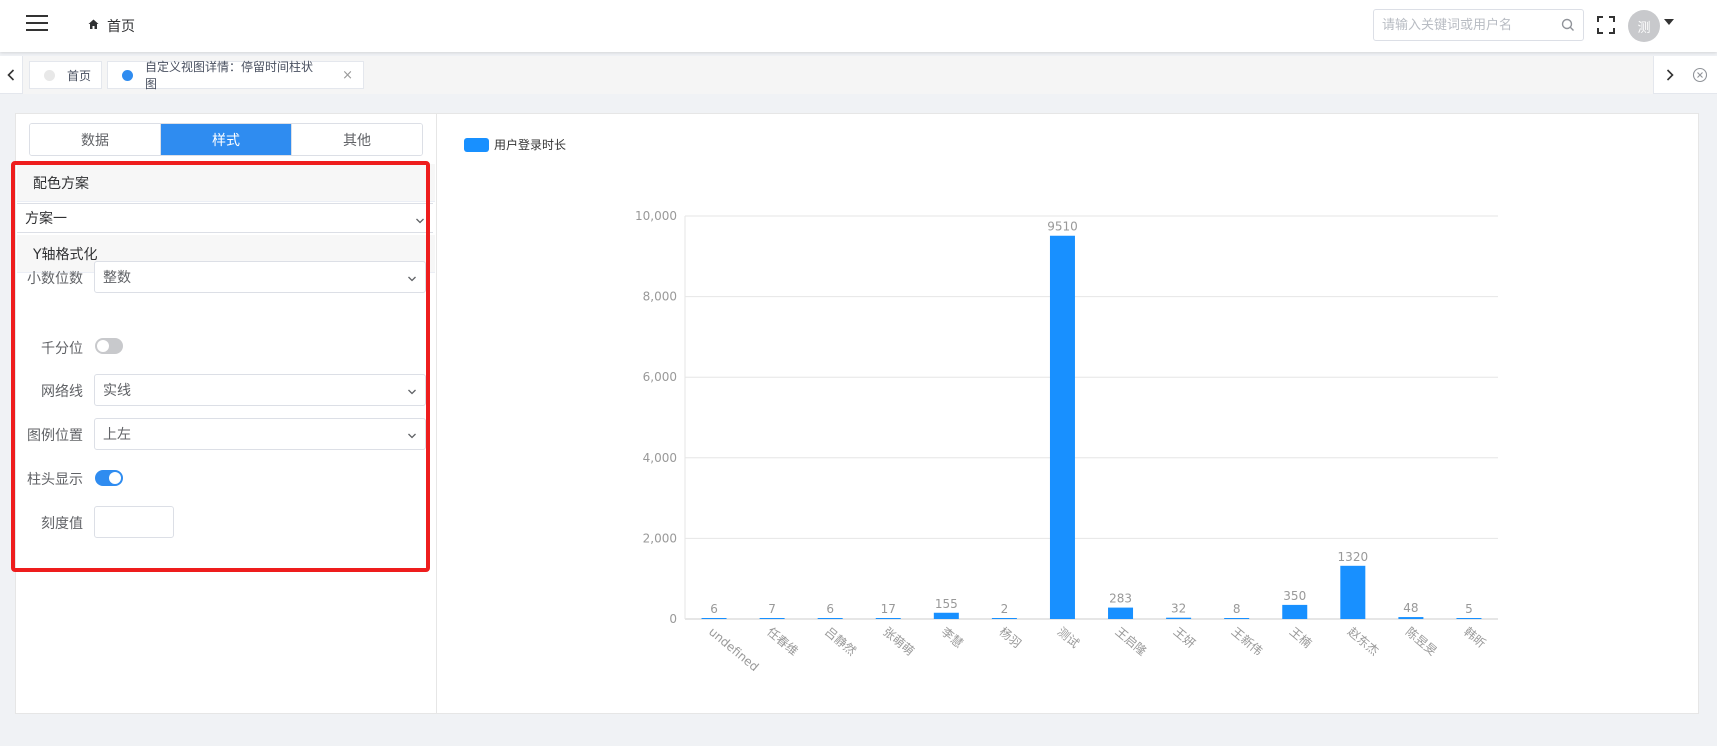  What do you see at coordinates (1363, 642) in the screenshot?
I see `x-tick-label: 赵东杰` at bounding box center [1363, 642].